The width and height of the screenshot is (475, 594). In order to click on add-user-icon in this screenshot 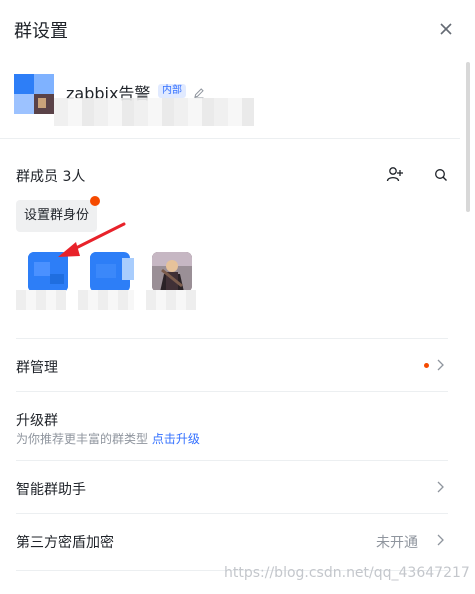, I will do `click(394, 174)`.